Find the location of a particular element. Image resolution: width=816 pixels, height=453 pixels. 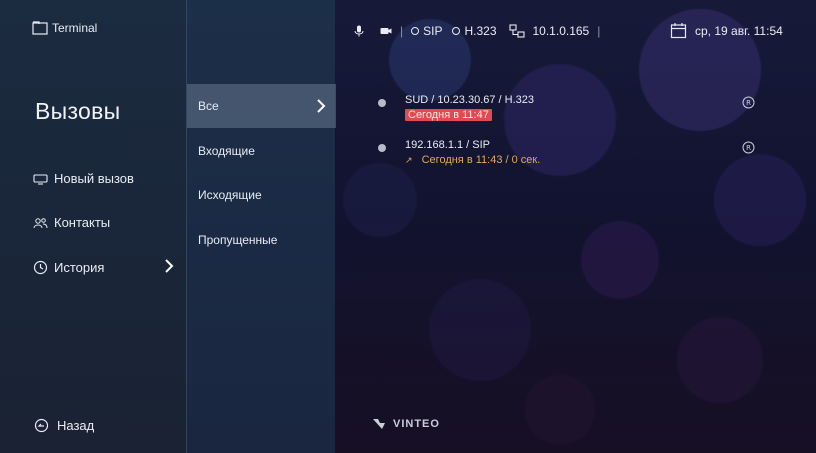

sidebar-item-label: История is located at coordinates (79, 267).